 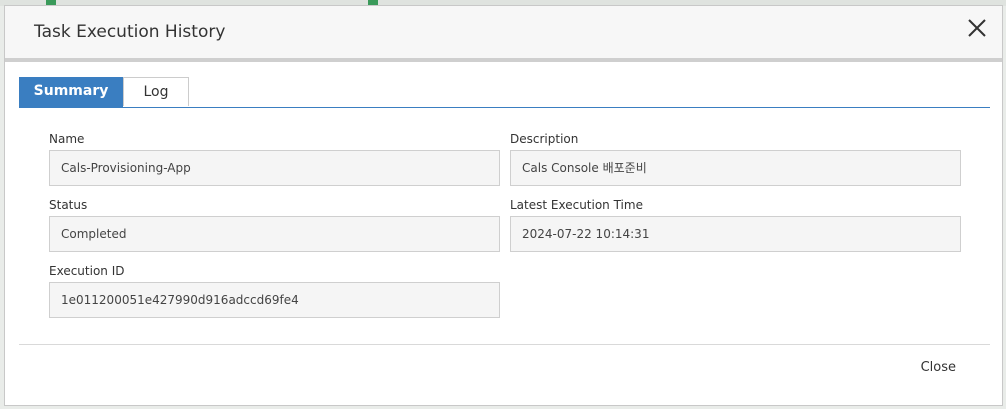 I want to click on dialog-title: Task Execution History, so click(x=130, y=32).